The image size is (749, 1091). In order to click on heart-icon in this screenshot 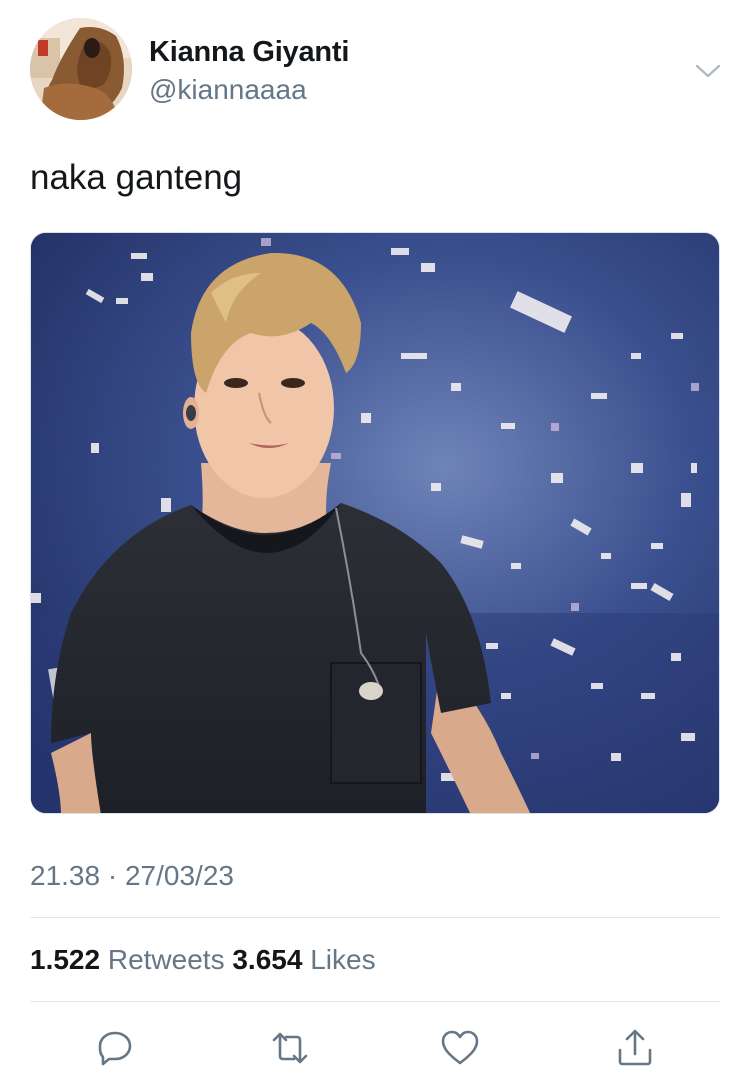, I will do `click(460, 1047)`.